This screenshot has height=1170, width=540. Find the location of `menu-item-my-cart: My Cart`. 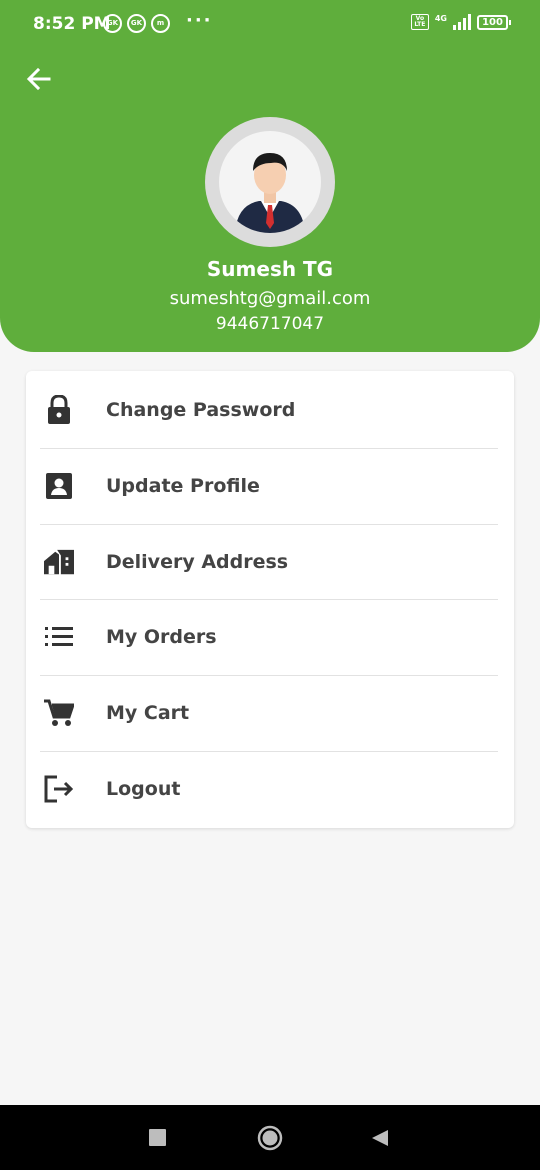

menu-item-my-cart: My Cart is located at coordinates (269, 713).